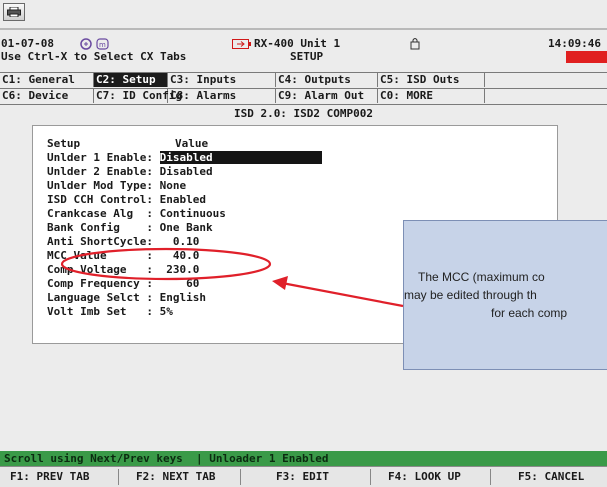  Describe the element at coordinates (586, 57) in the screenshot. I see `alarm-indicator` at that location.